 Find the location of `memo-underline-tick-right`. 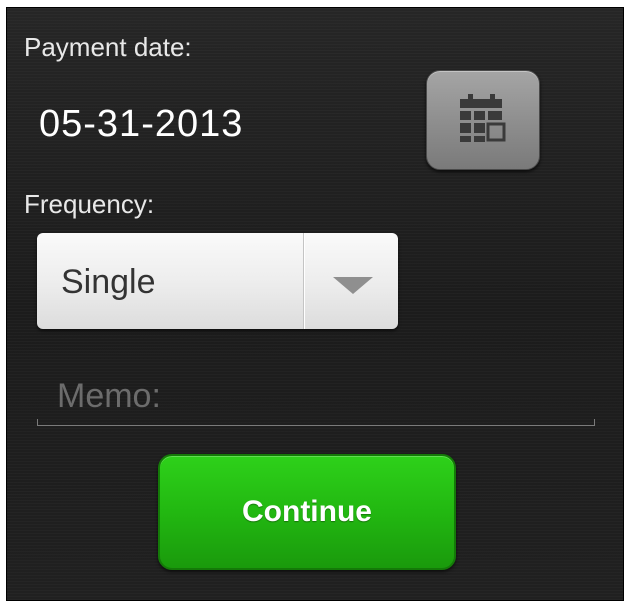

memo-underline-tick-right is located at coordinates (594, 422).